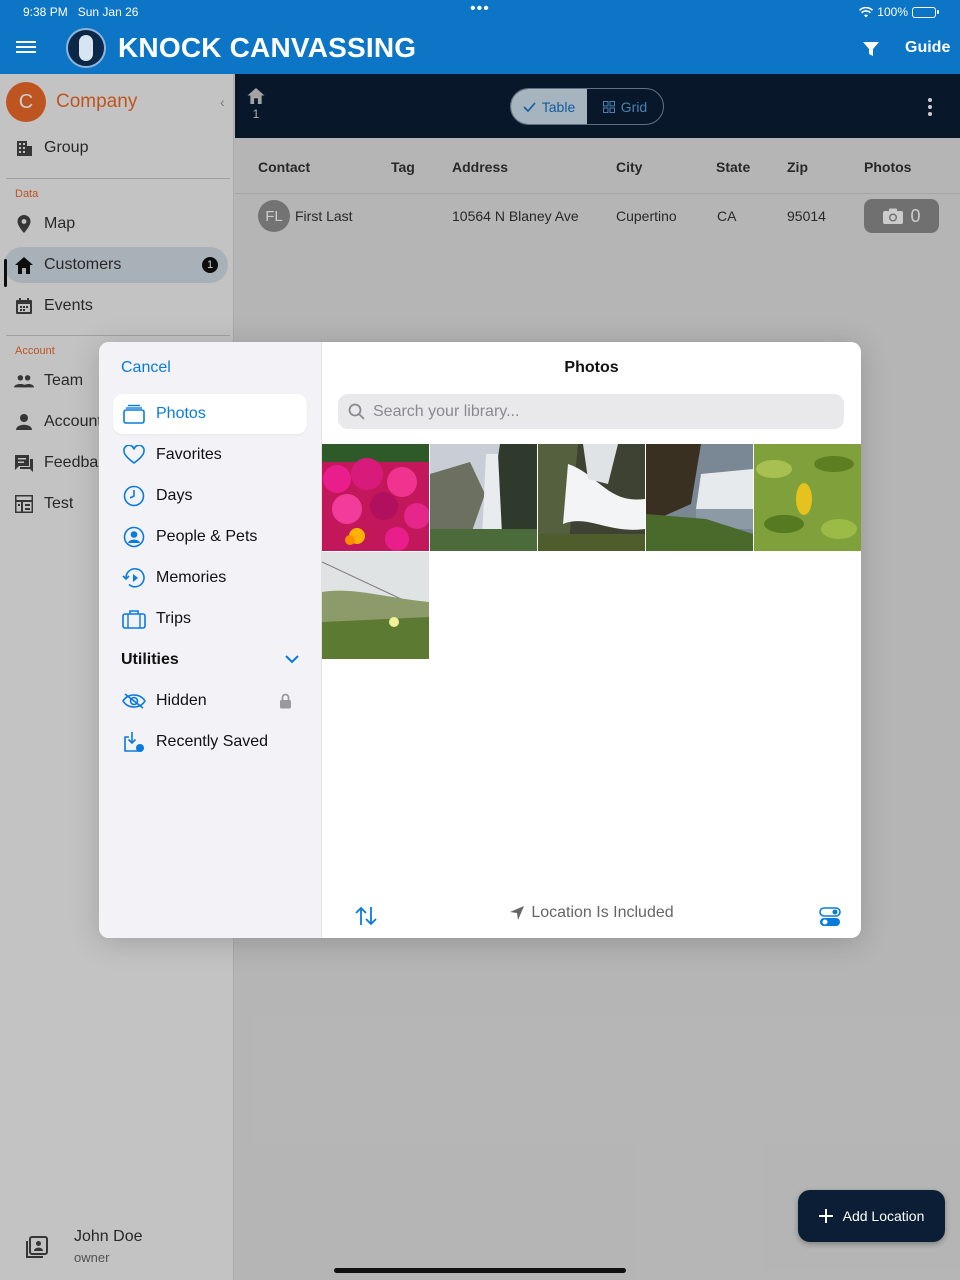 This screenshot has width=960, height=1280. Describe the element at coordinates (134, 701) in the screenshot. I see `eye-slash-icon` at that location.